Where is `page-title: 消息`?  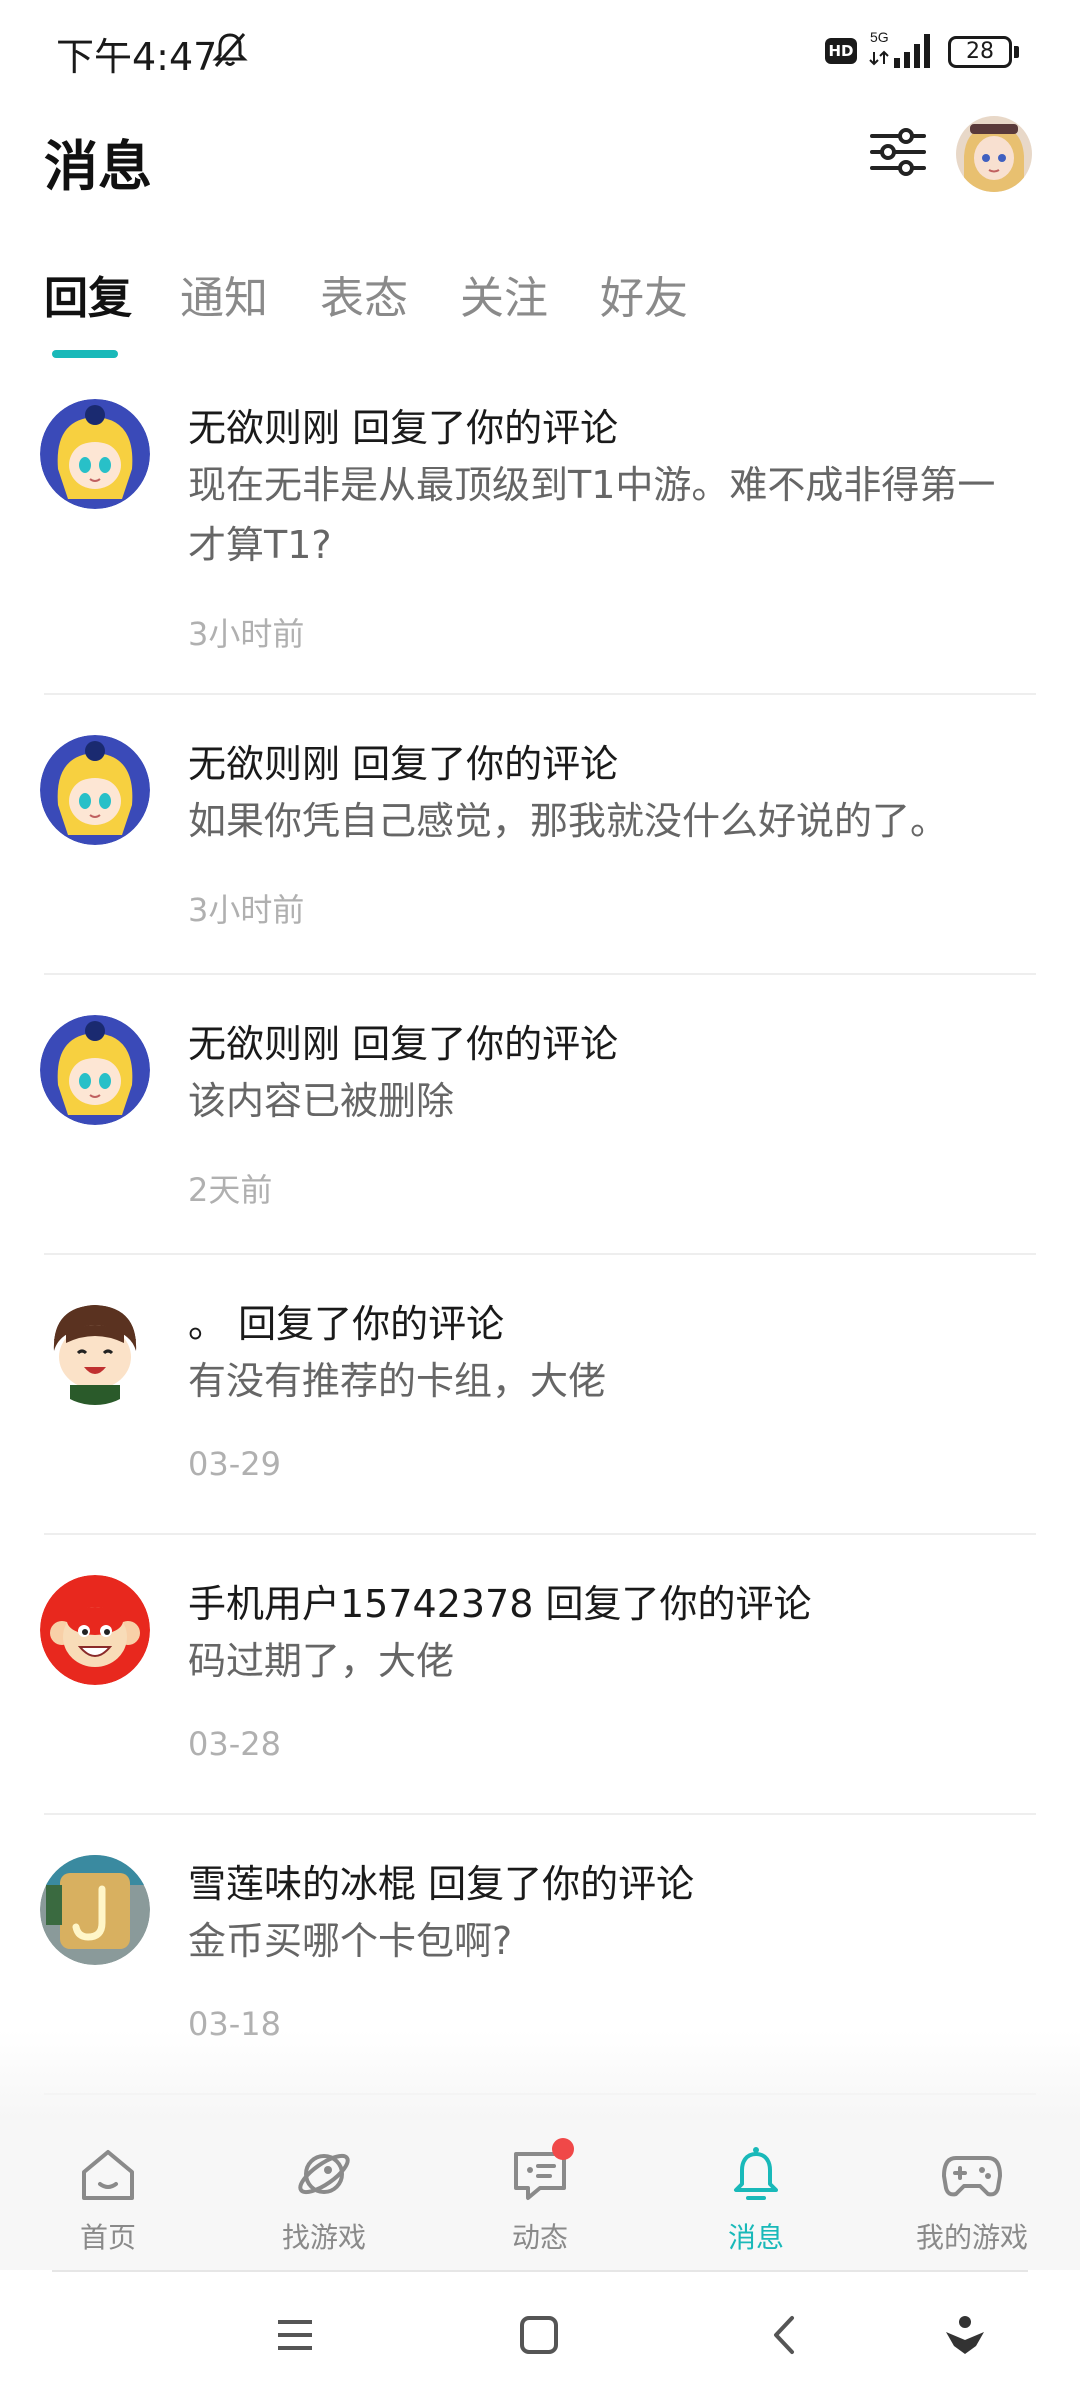 page-title: 消息 is located at coordinates (98, 166).